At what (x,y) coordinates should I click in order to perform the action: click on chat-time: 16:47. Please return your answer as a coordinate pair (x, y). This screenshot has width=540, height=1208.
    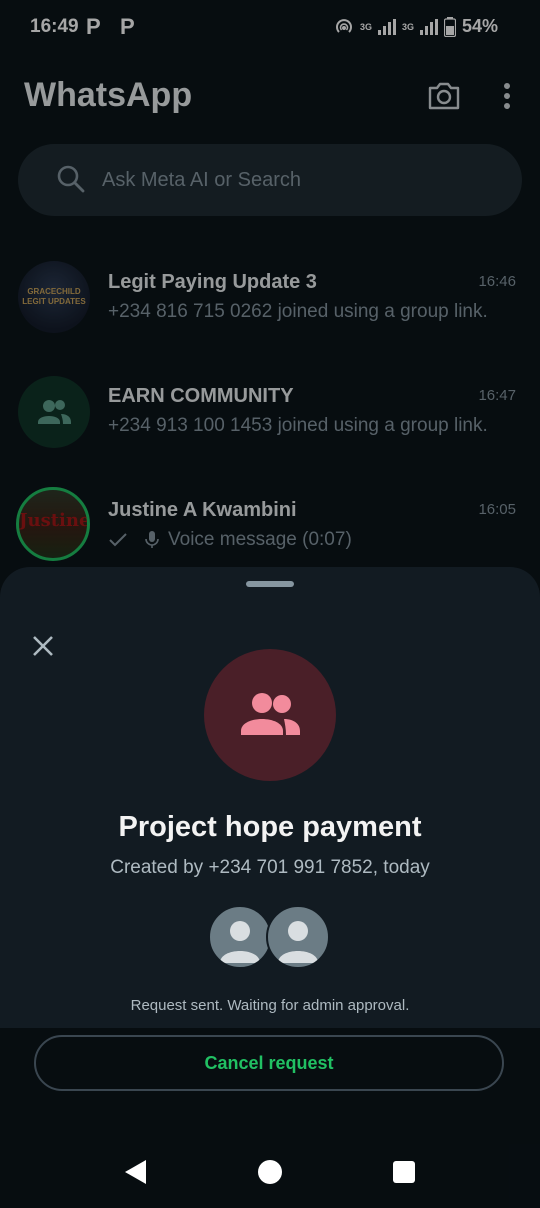
    Looking at the image, I should click on (497, 395).